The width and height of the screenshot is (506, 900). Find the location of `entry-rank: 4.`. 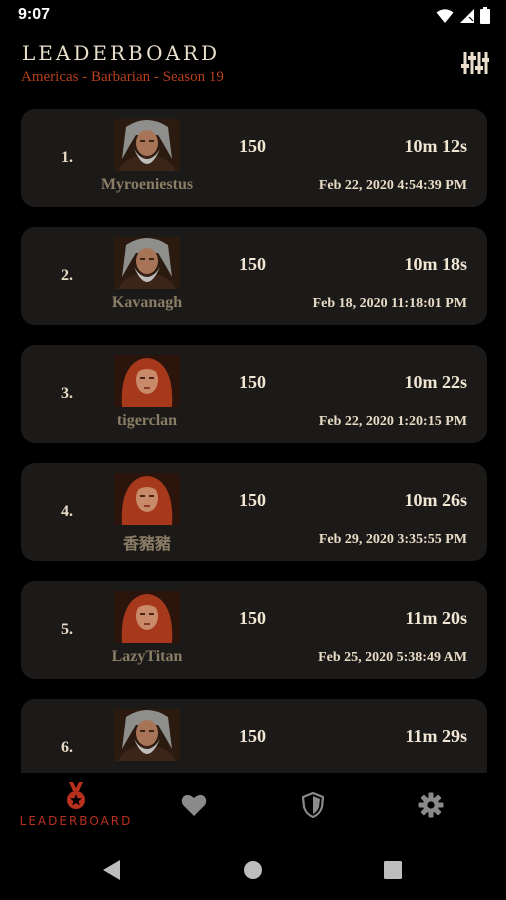

entry-rank: 4. is located at coordinates (67, 511).